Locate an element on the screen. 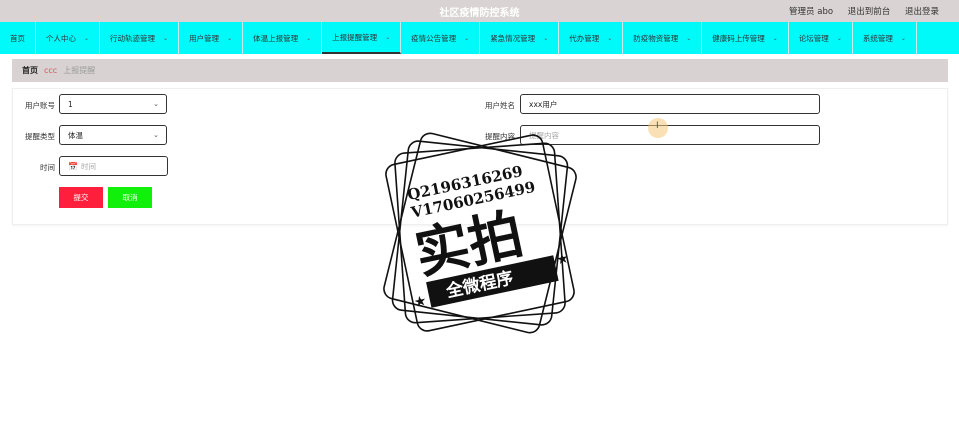 Image resolution: width=959 pixels, height=442 pixels. nav-label: 防疫物资管理 is located at coordinates (656, 38).